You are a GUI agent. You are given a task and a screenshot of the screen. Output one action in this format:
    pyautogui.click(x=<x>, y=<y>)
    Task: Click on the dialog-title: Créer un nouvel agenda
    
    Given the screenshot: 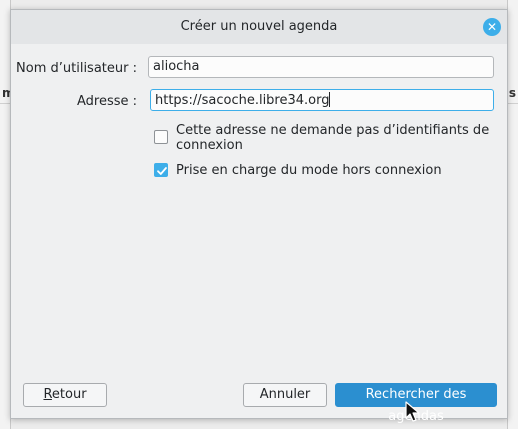 What is the action you would take?
    pyautogui.click(x=259, y=26)
    